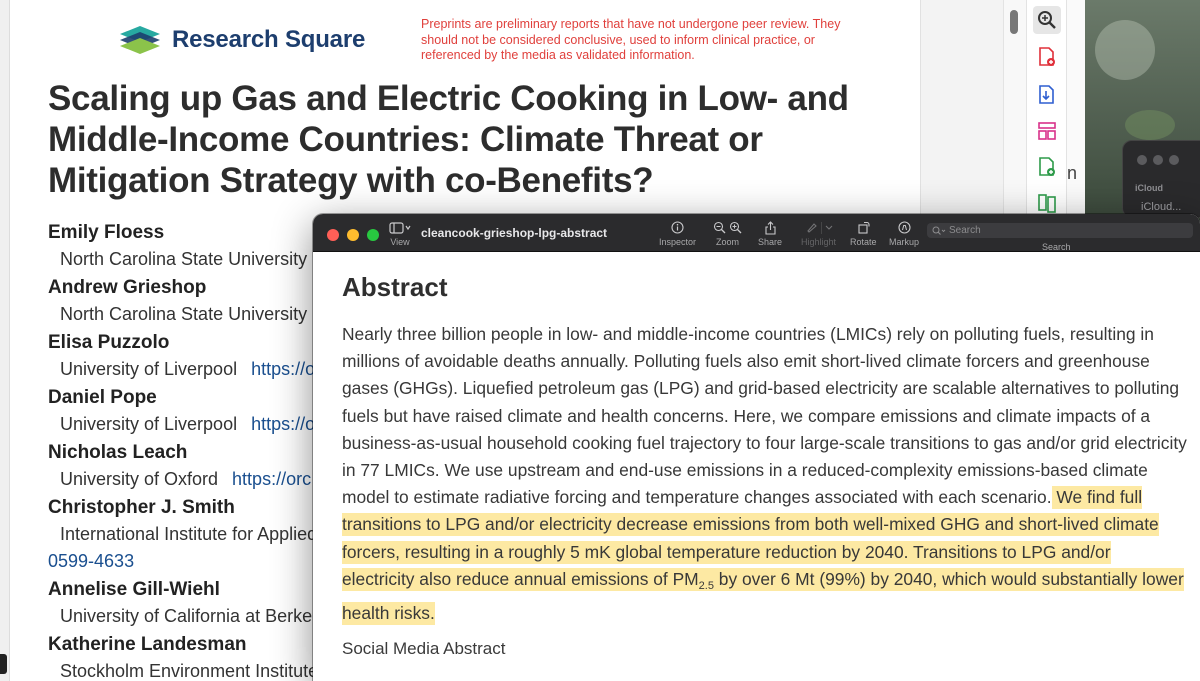 This screenshot has width=1200, height=681. I want to click on social-media-abstract-heading: Social Media Abstract, so click(424, 648).